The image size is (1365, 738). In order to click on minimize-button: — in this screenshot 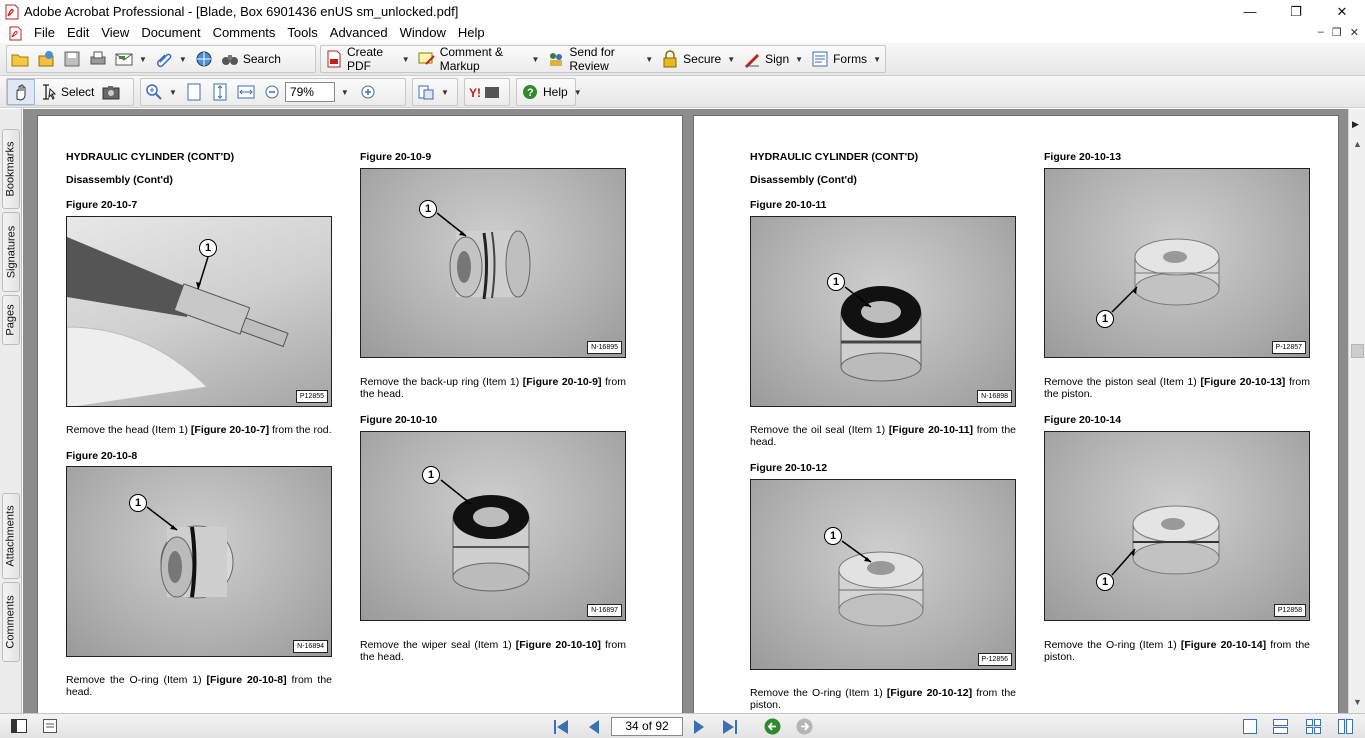, I will do `click(1250, 11)`.